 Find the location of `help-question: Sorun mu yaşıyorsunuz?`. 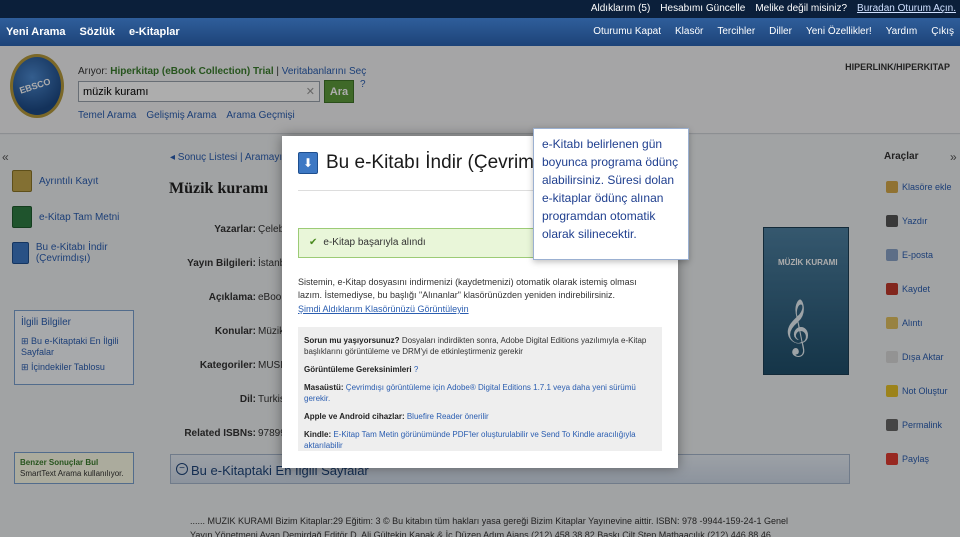

help-question: Sorun mu yaşıyorsunuz? is located at coordinates (352, 340).